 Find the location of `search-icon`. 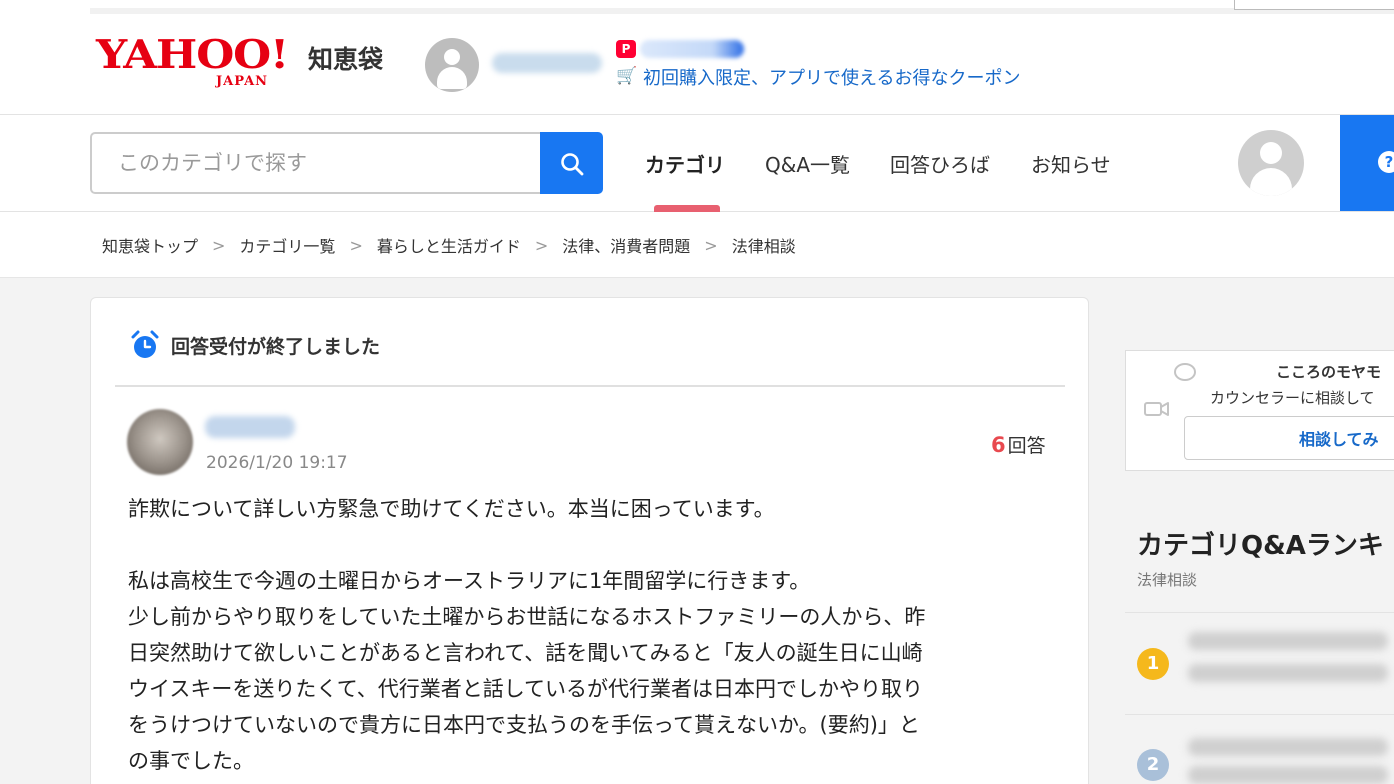

search-icon is located at coordinates (572, 164).